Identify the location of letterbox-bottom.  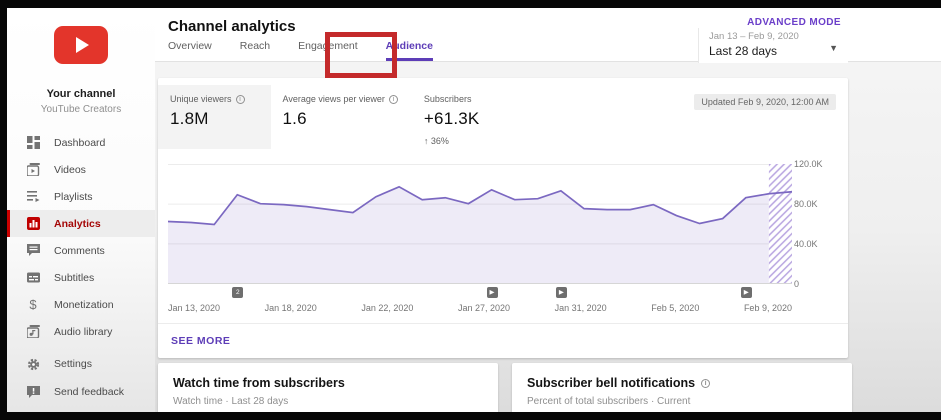
(470, 416).